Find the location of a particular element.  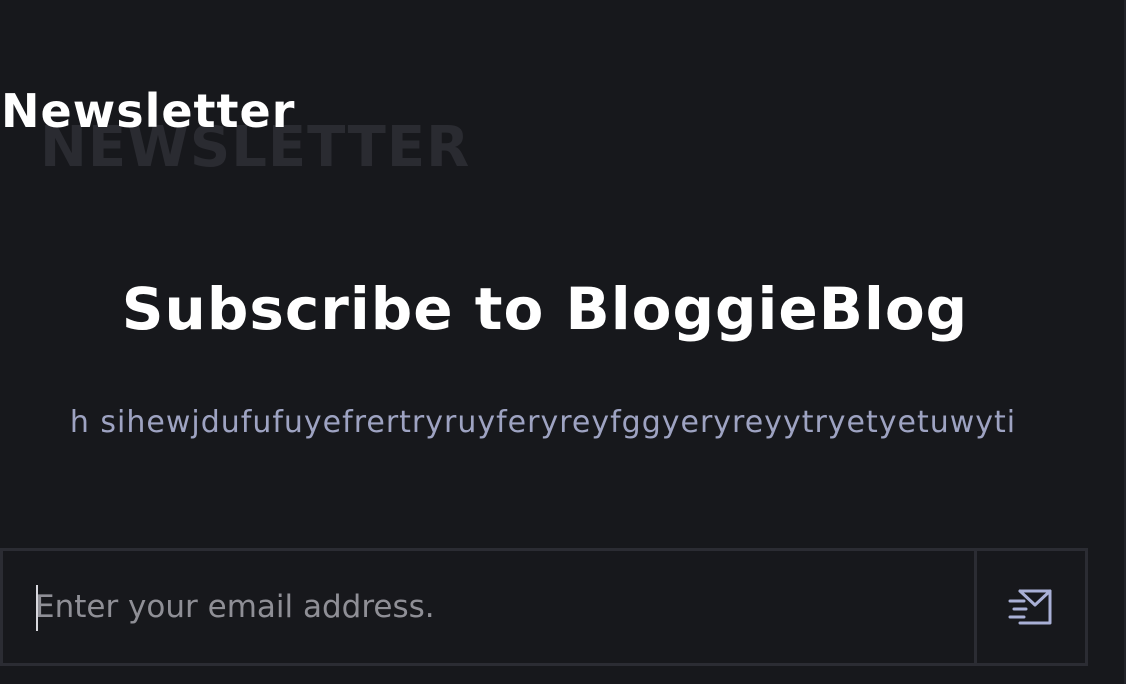

email-input is located at coordinates (488, 607).